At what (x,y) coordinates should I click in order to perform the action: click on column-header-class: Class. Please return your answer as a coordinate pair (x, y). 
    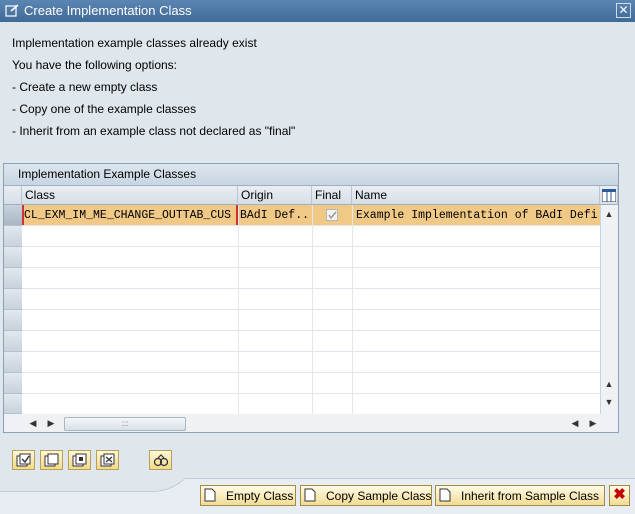
    Looking at the image, I should click on (130, 195).